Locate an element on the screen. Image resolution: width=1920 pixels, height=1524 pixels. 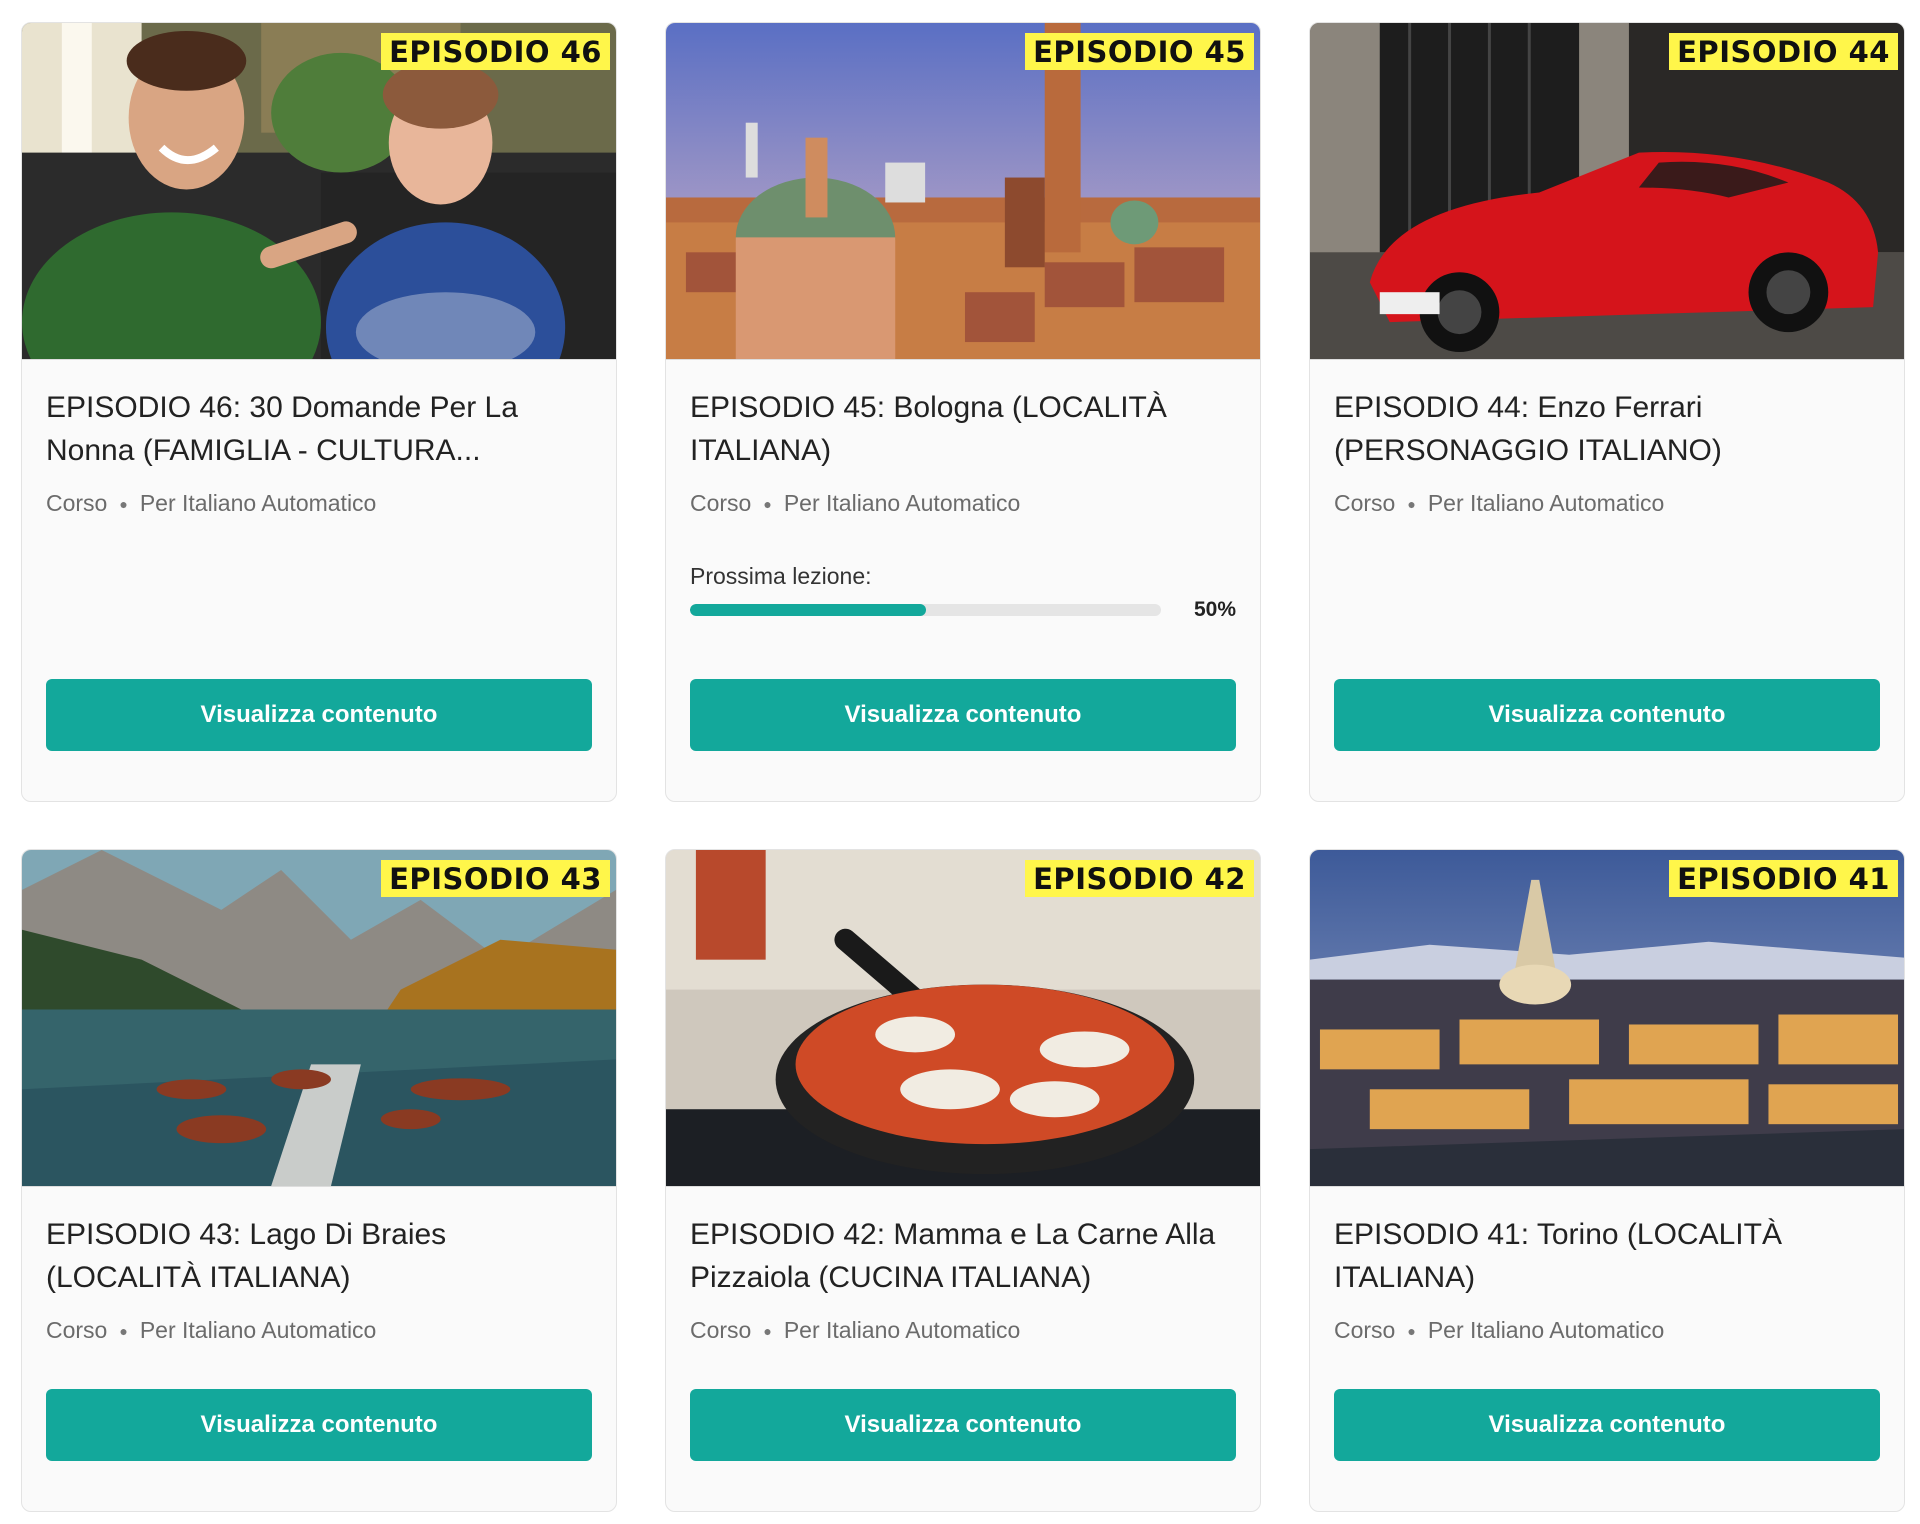
course-thumbnail: EPISODIO 41 is located at coordinates (1607, 1018).